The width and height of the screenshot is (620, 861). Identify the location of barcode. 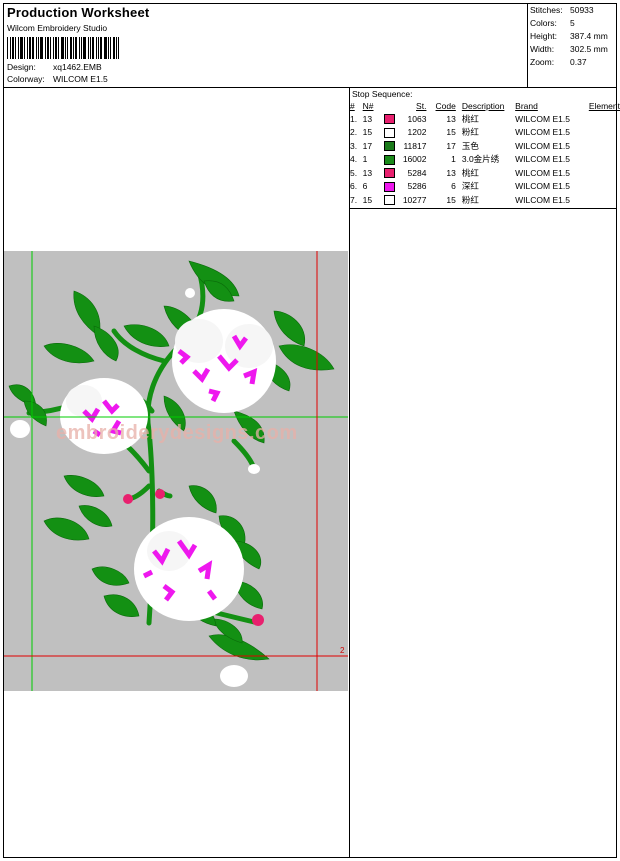
(68, 48).